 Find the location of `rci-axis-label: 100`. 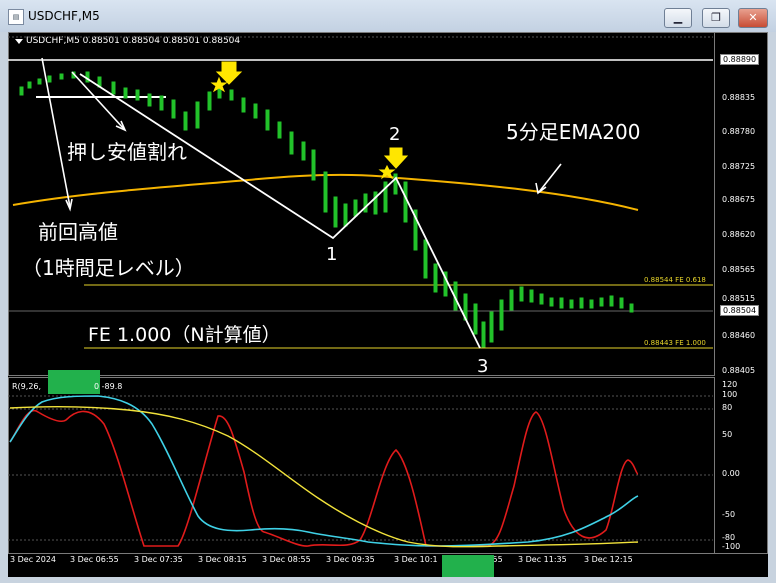

rci-axis-label: 100 is located at coordinates (730, 394).